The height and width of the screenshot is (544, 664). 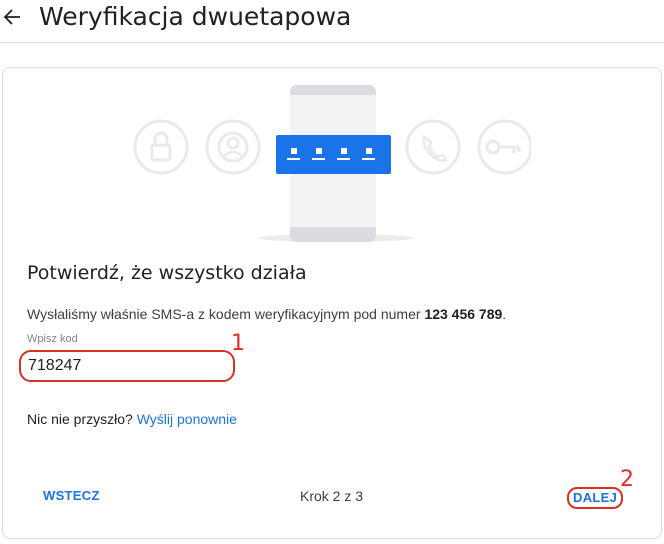 What do you see at coordinates (595, 498) in the screenshot?
I see `next-button: DALEJ` at bounding box center [595, 498].